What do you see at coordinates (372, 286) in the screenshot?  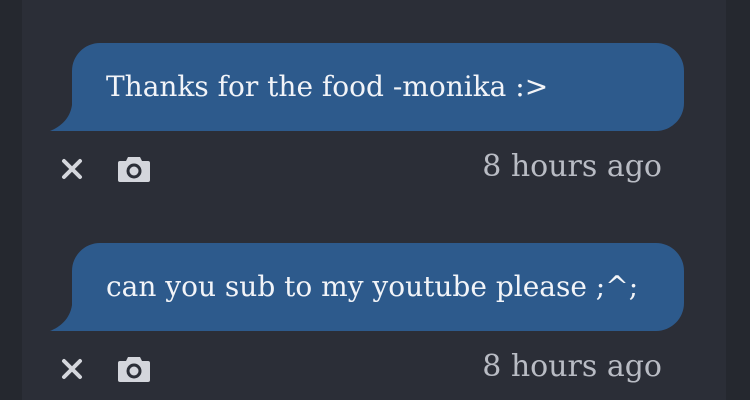 I see `message-text: can you sub to my youtube please ;^;` at bounding box center [372, 286].